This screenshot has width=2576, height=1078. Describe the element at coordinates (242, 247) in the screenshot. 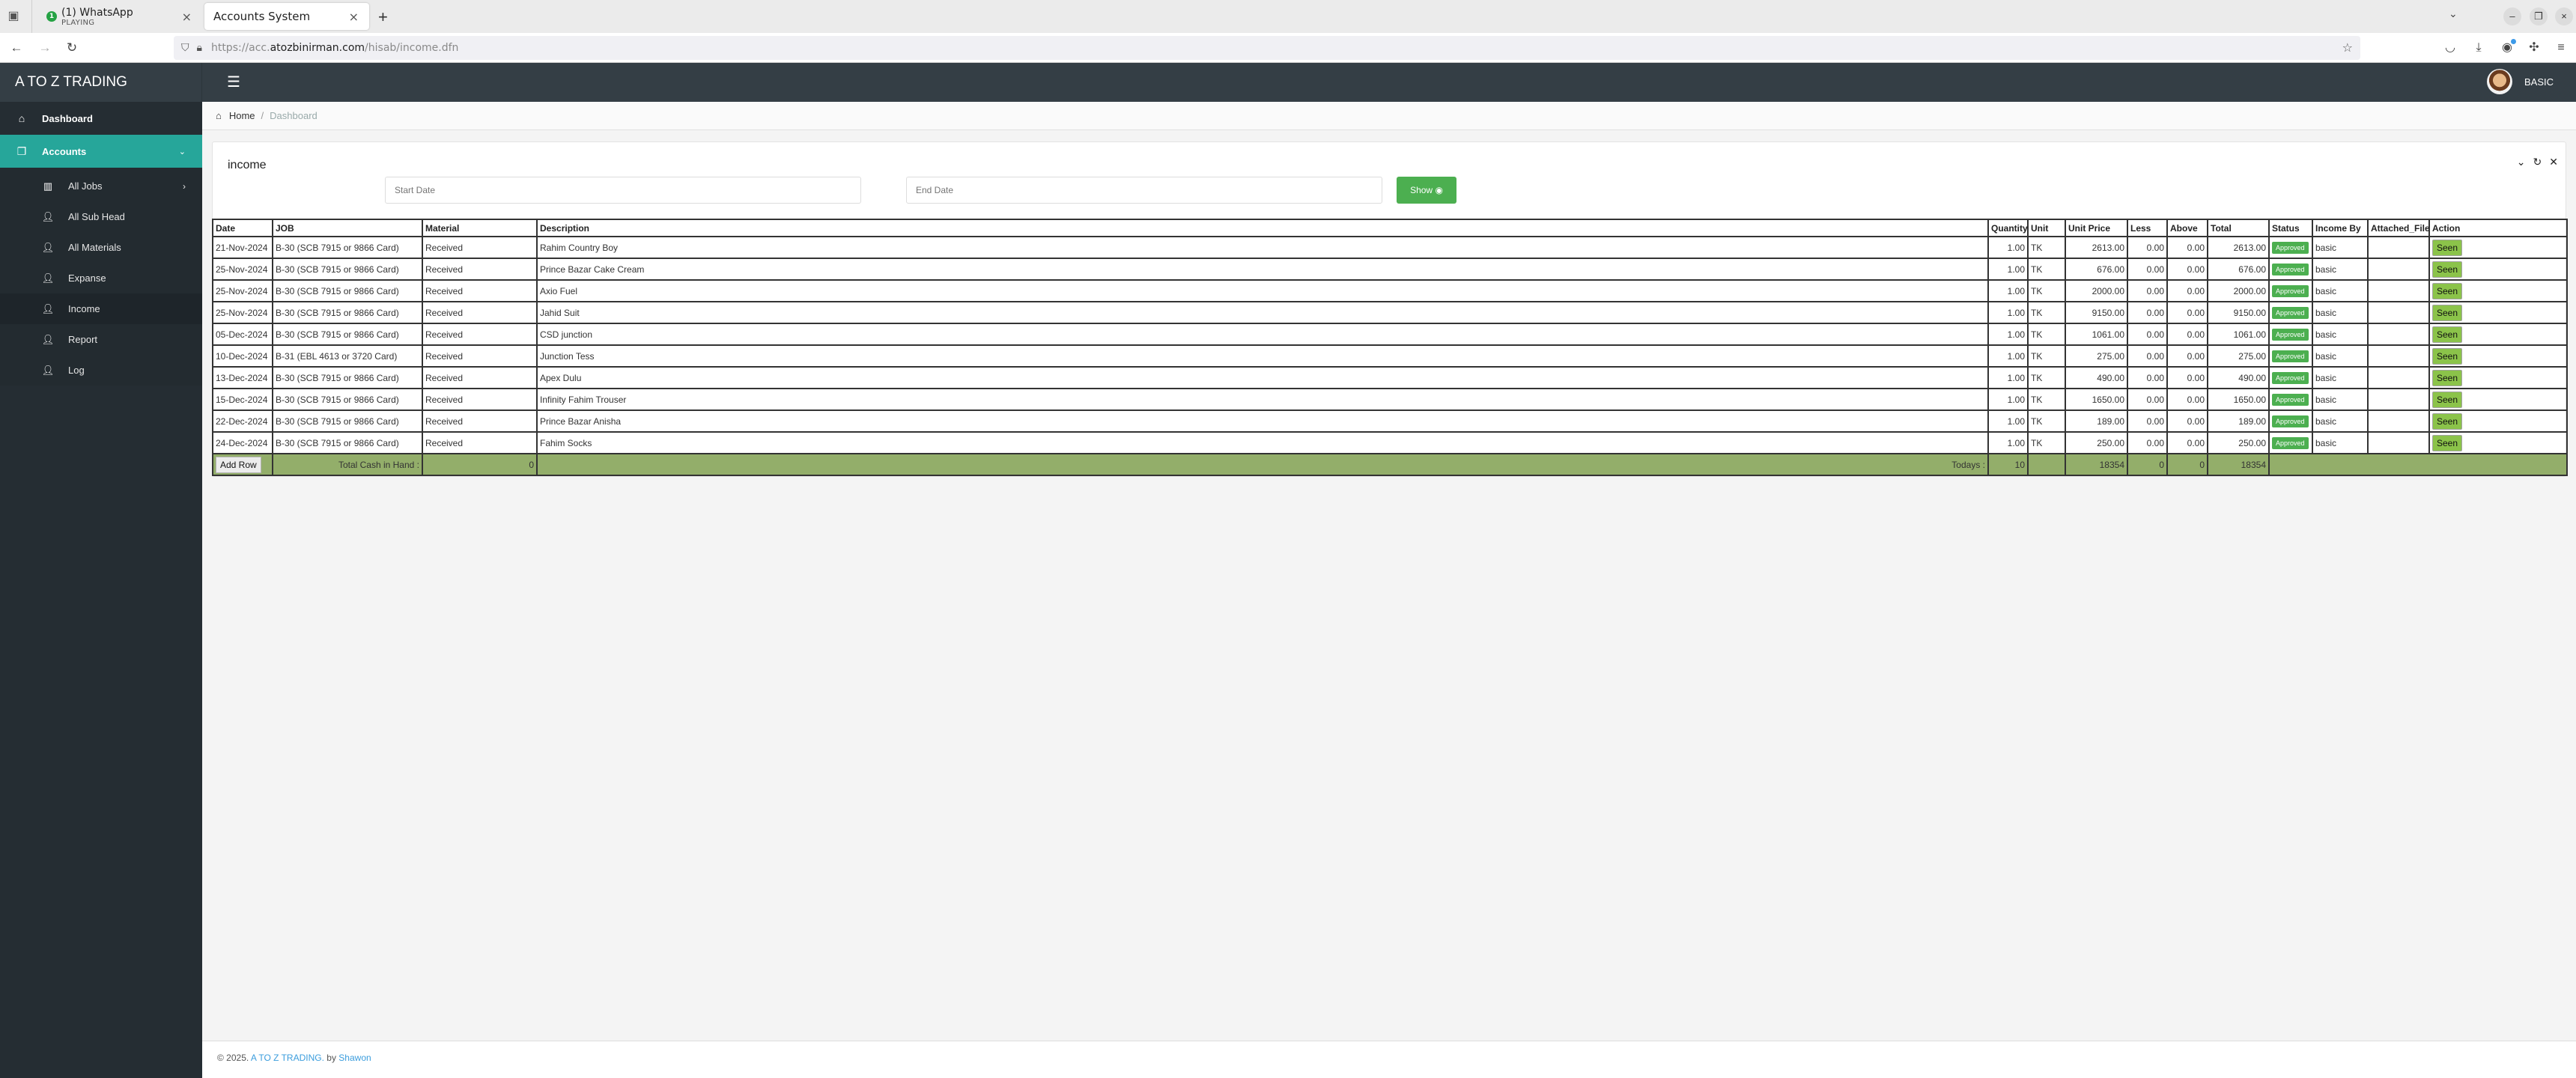

I see `cell-date: 21-Nov-2024` at that location.